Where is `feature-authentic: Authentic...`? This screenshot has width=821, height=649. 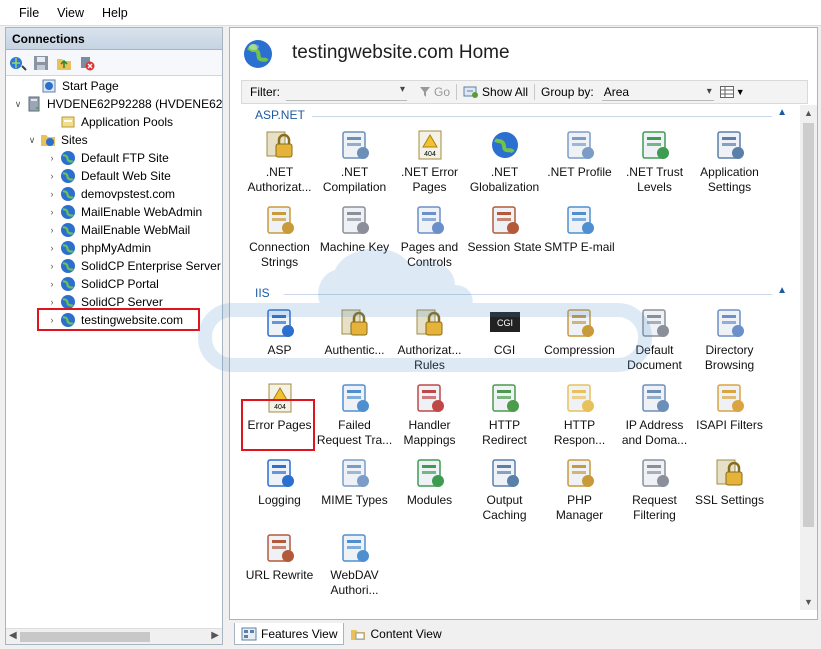
feature-authentic: Authentic... is located at coordinates (354, 342).